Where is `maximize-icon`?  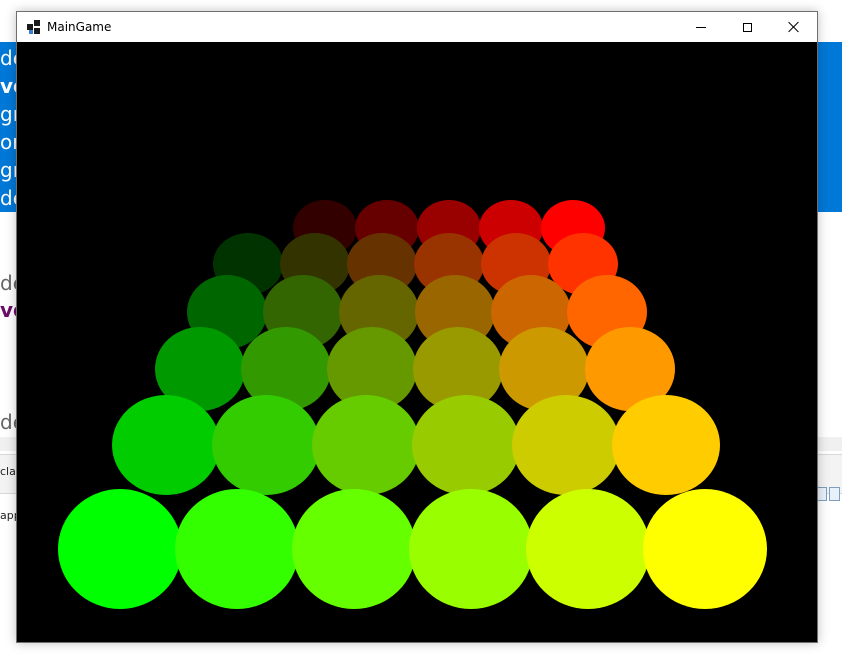 maximize-icon is located at coordinates (747, 27).